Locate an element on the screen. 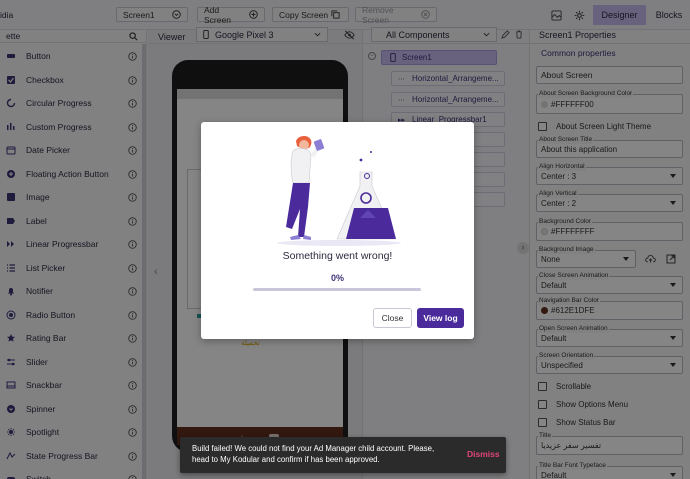 The width and height of the screenshot is (690, 479). modal-backdrop-top is located at coordinates (345, 15).